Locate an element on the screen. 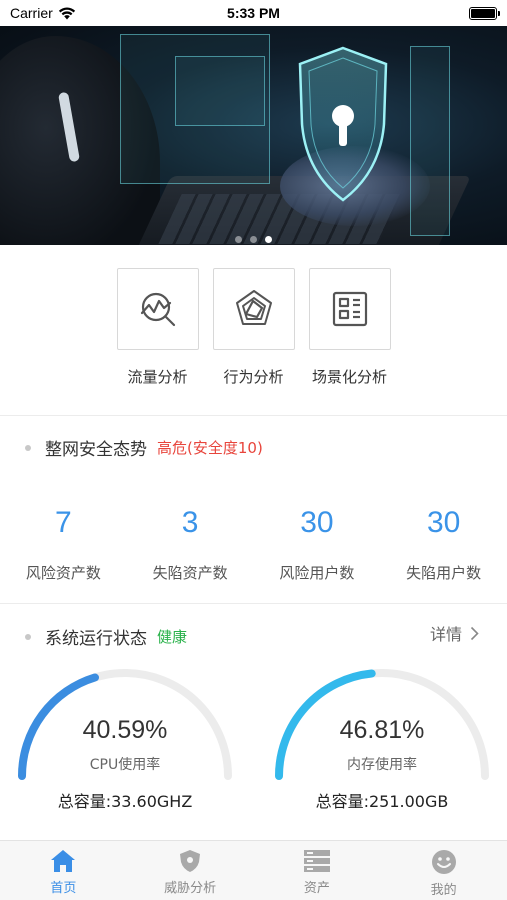  tab-assets: 资产 is located at coordinates (317, 870).